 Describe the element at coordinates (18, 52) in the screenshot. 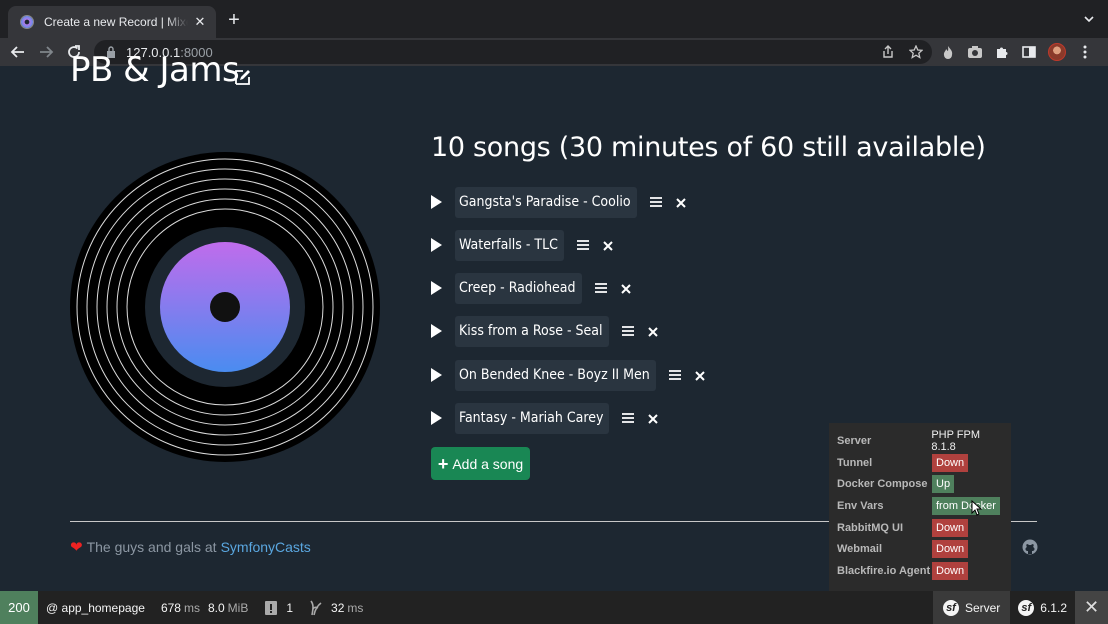

I see `back-icon` at that location.